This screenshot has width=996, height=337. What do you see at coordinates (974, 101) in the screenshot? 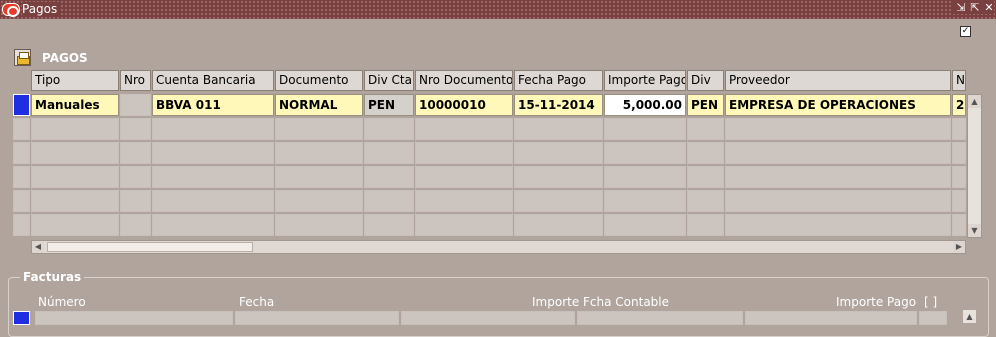
I see `scroll-up-icon: ▲` at bounding box center [974, 101].